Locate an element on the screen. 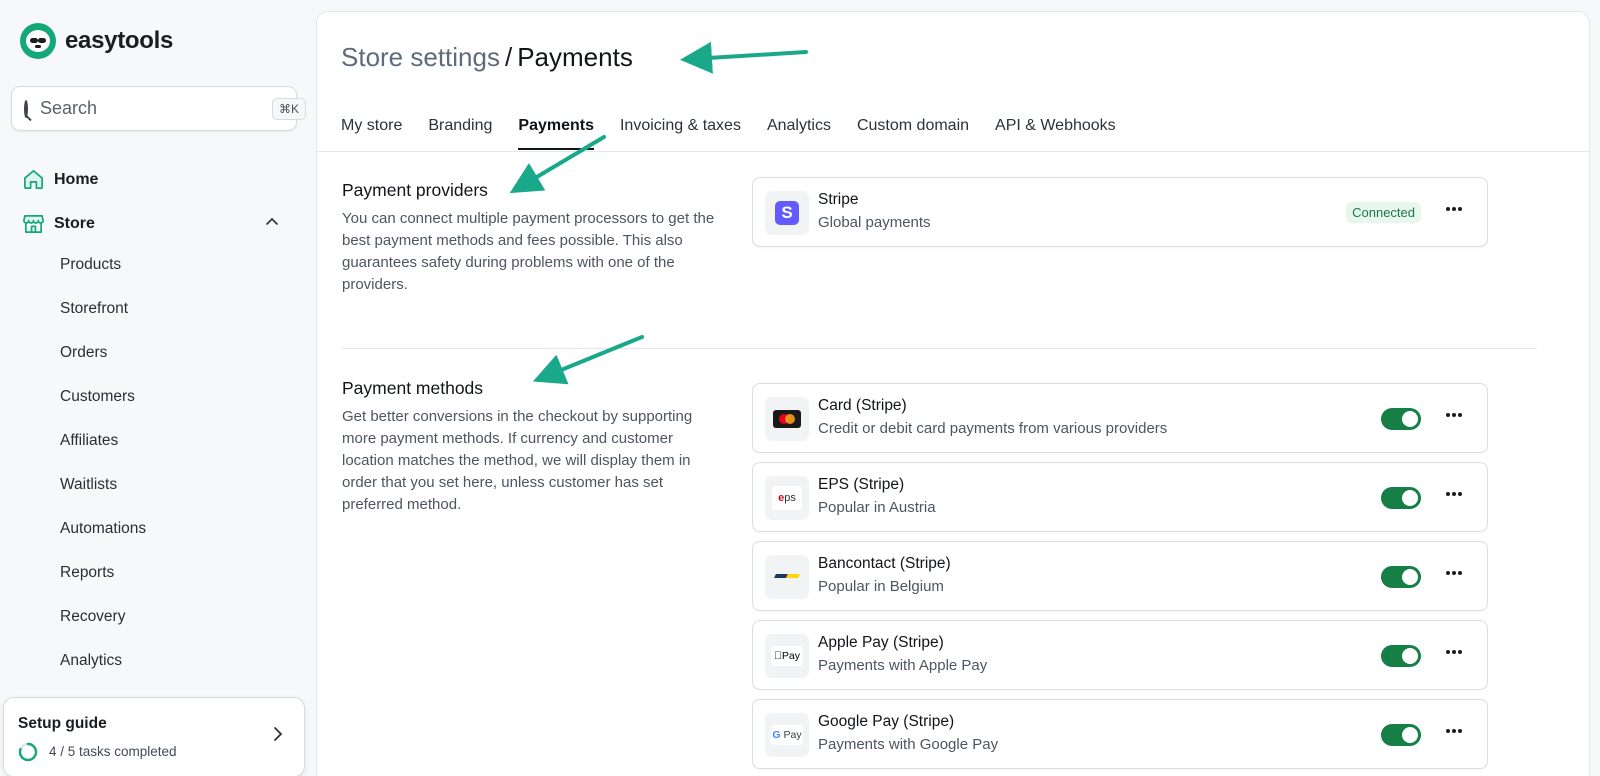 The width and height of the screenshot is (1600, 776). sidebar-item-affiliates: Affiliates is located at coordinates (89, 441).